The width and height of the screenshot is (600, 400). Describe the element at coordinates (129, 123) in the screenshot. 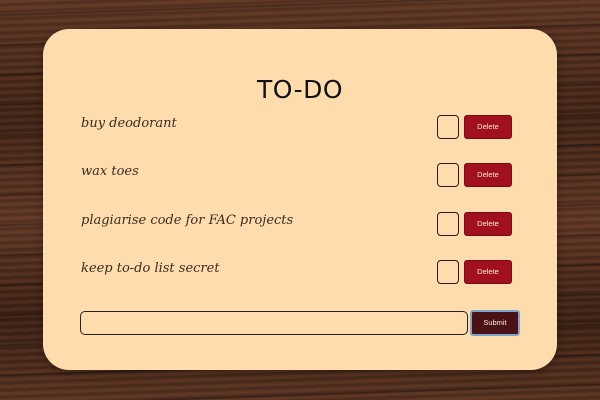

I see `todo-item-text: buy deodorant` at that location.